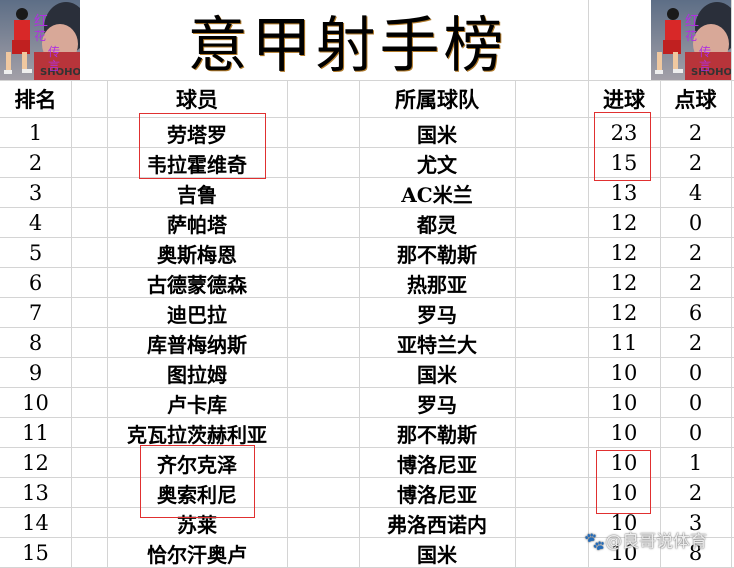 The height and width of the screenshot is (568, 734). What do you see at coordinates (624, 99) in the screenshot?
I see `header-goals: 进球` at bounding box center [624, 99].